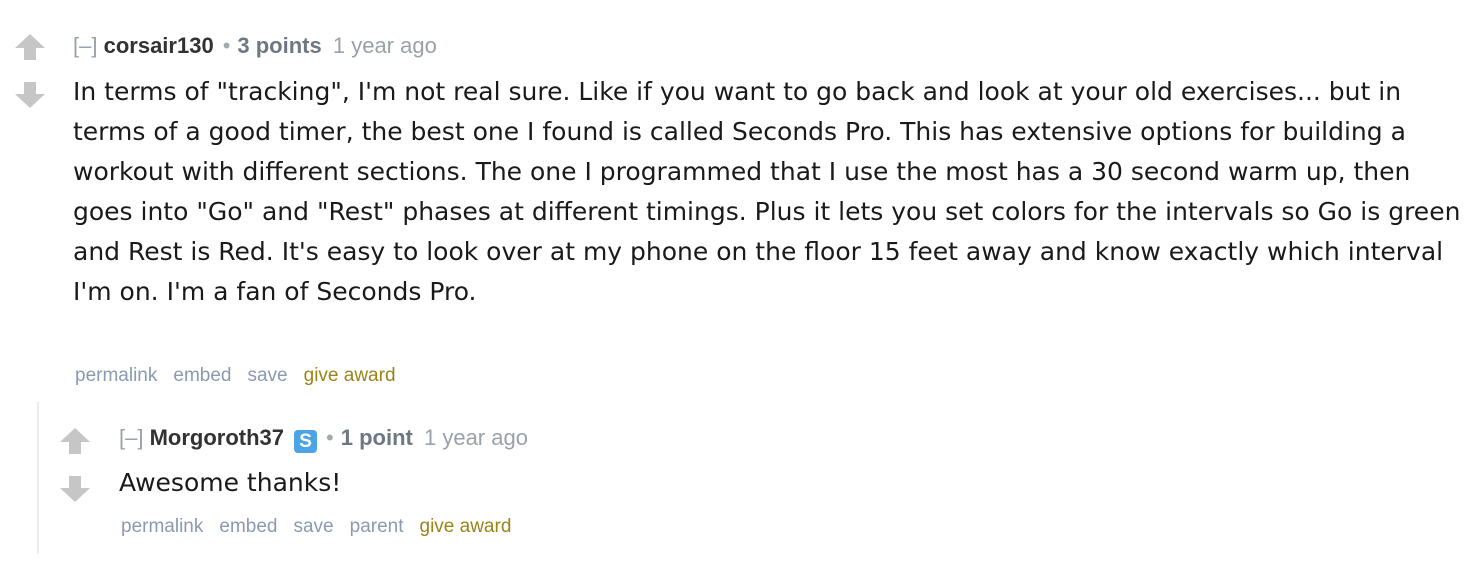 Image resolution: width=1476 pixels, height=563 pixels. I want to click on comment-actions: permalink embed save give award, so click(243, 376).